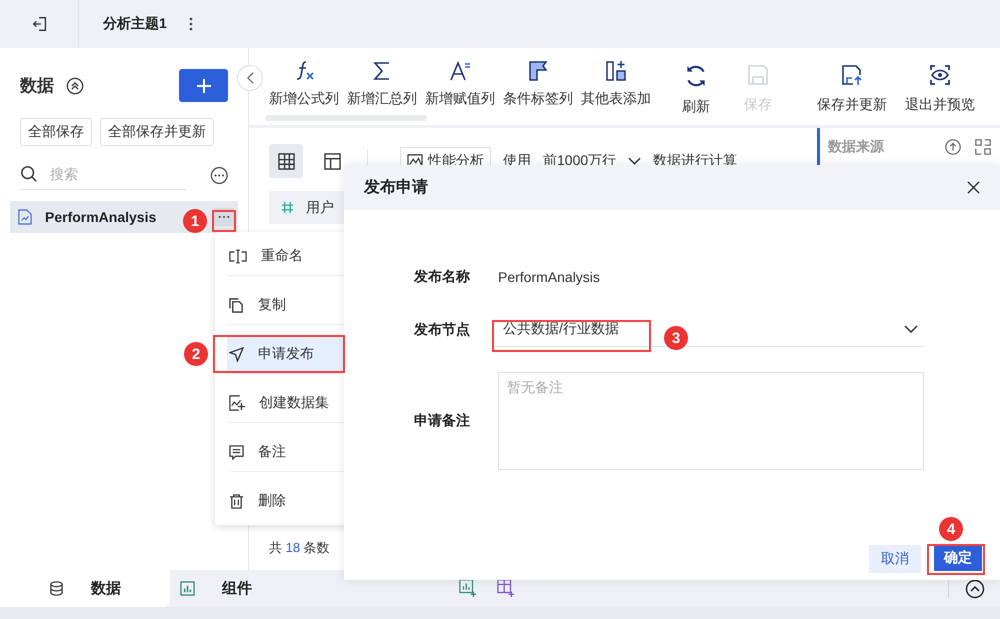 The height and width of the screenshot is (619, 1000). I want to click on dialog-title: 发布申请, so click(396, 188).